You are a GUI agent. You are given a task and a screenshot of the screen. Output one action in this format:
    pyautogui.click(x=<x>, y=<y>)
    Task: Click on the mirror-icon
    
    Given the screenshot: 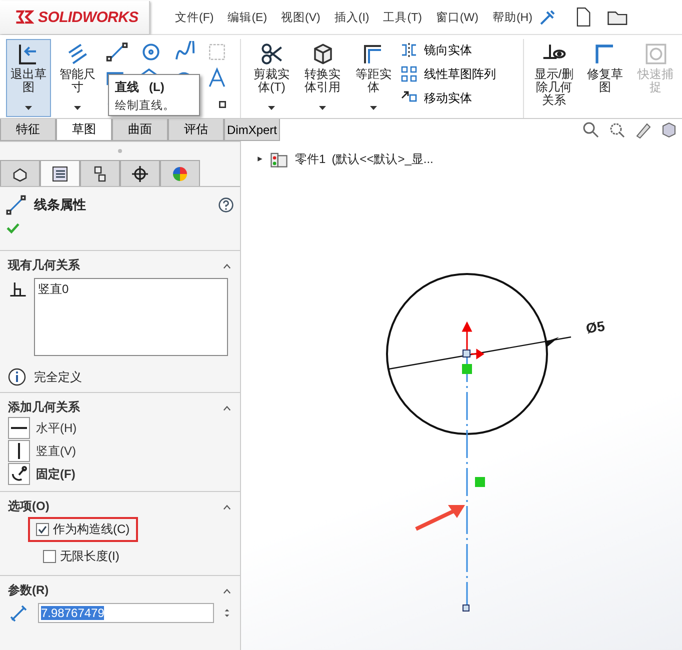 What is the action you would take?
    pyautogui.click(x=409, y=50)
    